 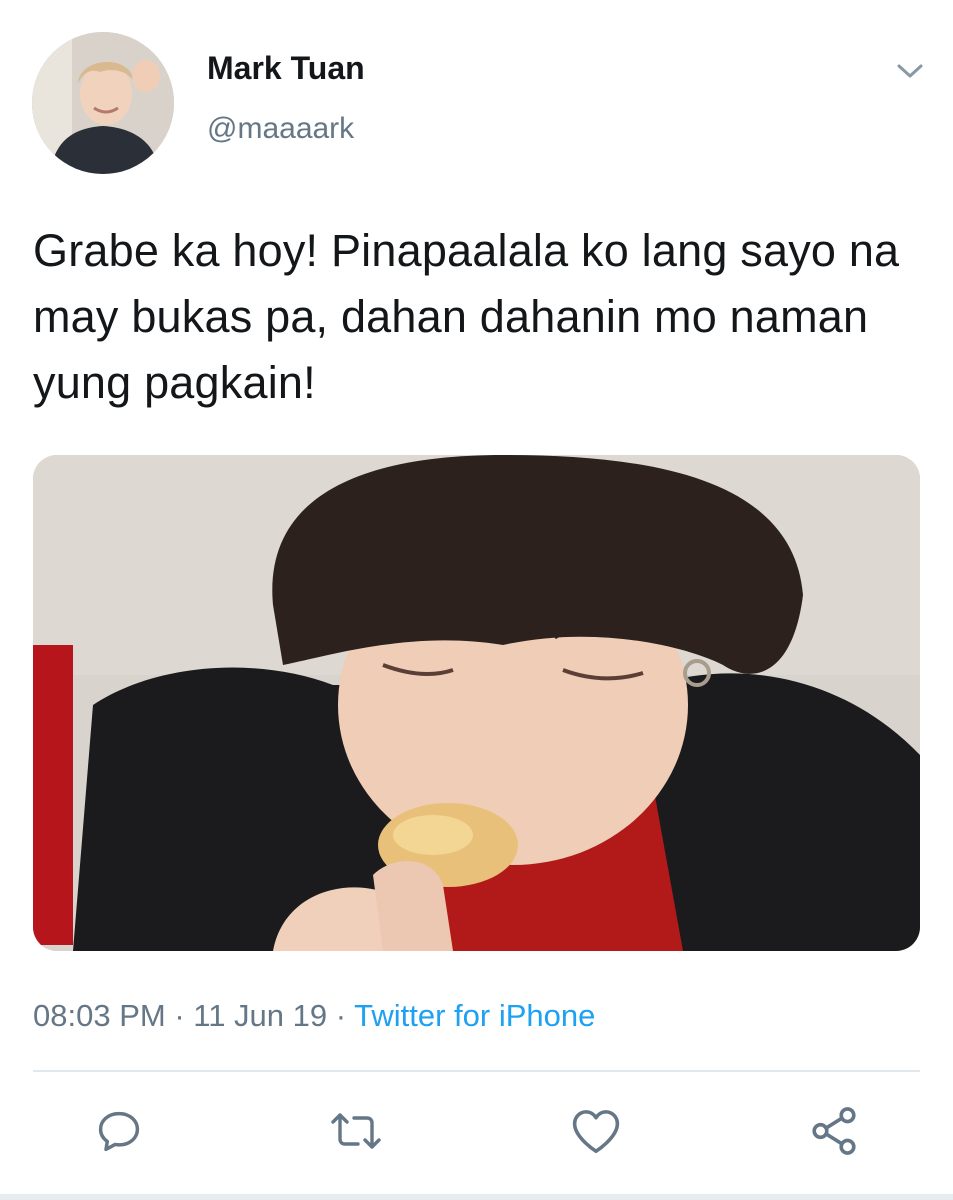 What do you see at coordinates (596, 1131) in the screenshot?
I see `heart-icon` at bounding box center [596, 1131].